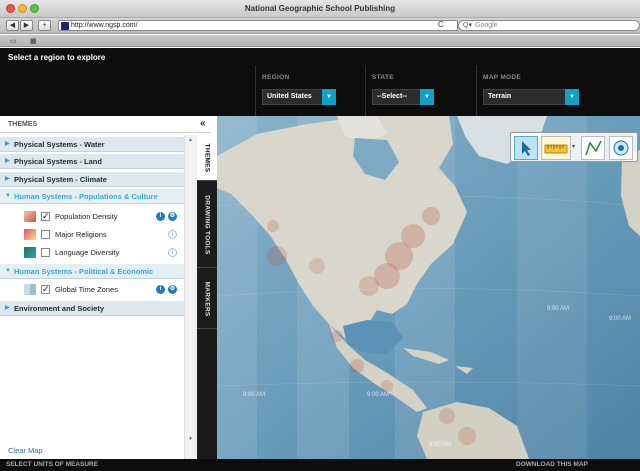  I want to click on search-icon: Q▾, so click(467, 25).